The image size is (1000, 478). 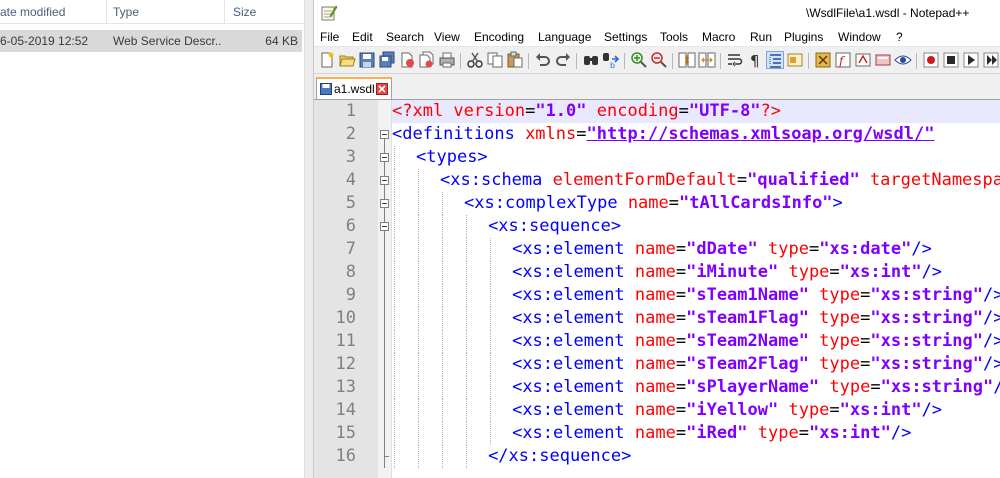 I want to click on menu-macro: Macro, so click(x=718, y=36).